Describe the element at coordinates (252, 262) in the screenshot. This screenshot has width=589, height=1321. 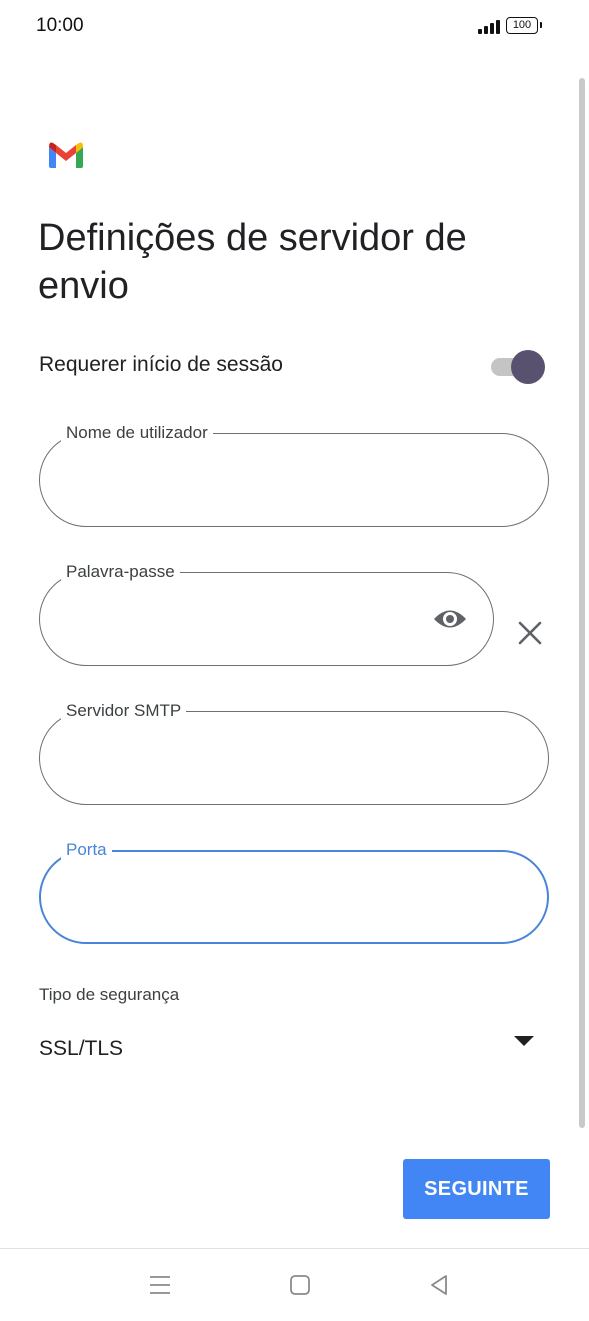
I see `page-title: Definições de servidor de envio` at that location.